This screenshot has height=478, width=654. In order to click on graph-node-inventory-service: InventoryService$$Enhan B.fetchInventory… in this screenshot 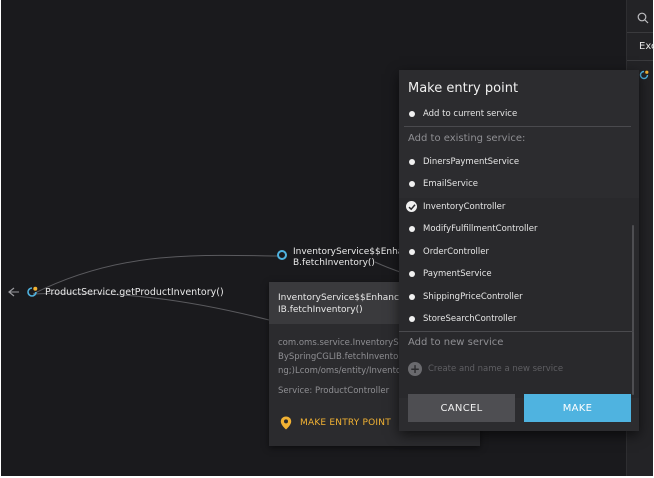, I will do `click(343, 258)`.